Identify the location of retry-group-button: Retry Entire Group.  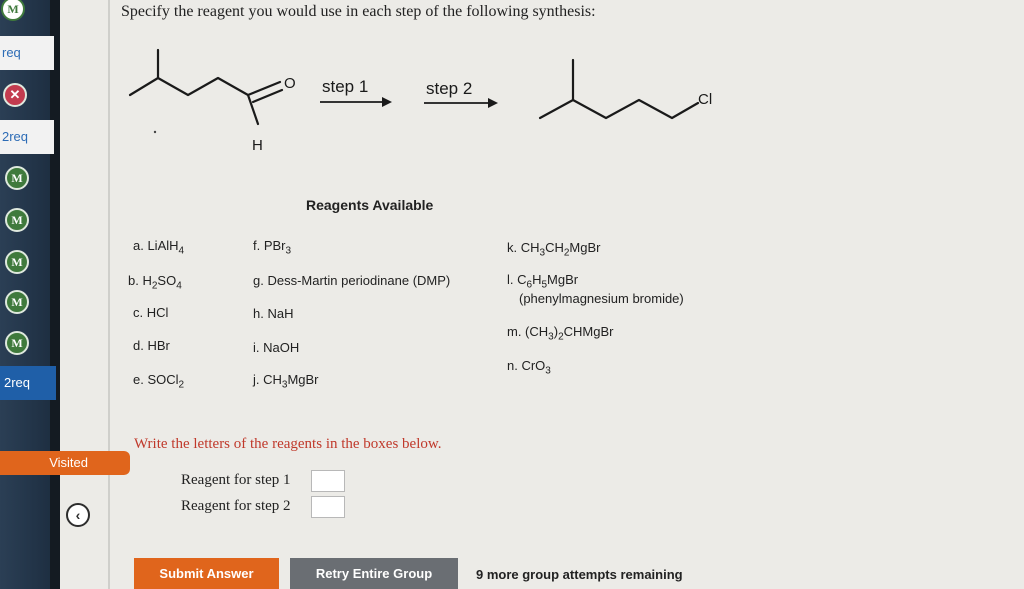
(374, 573).